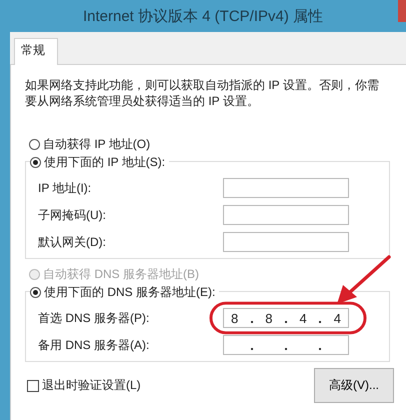 The width and height of the screenshot is (406, 420). What do you see at coordinates (36, 51) in the screenshot?
I see `tab: 常规` at bounding box center [36, 51].